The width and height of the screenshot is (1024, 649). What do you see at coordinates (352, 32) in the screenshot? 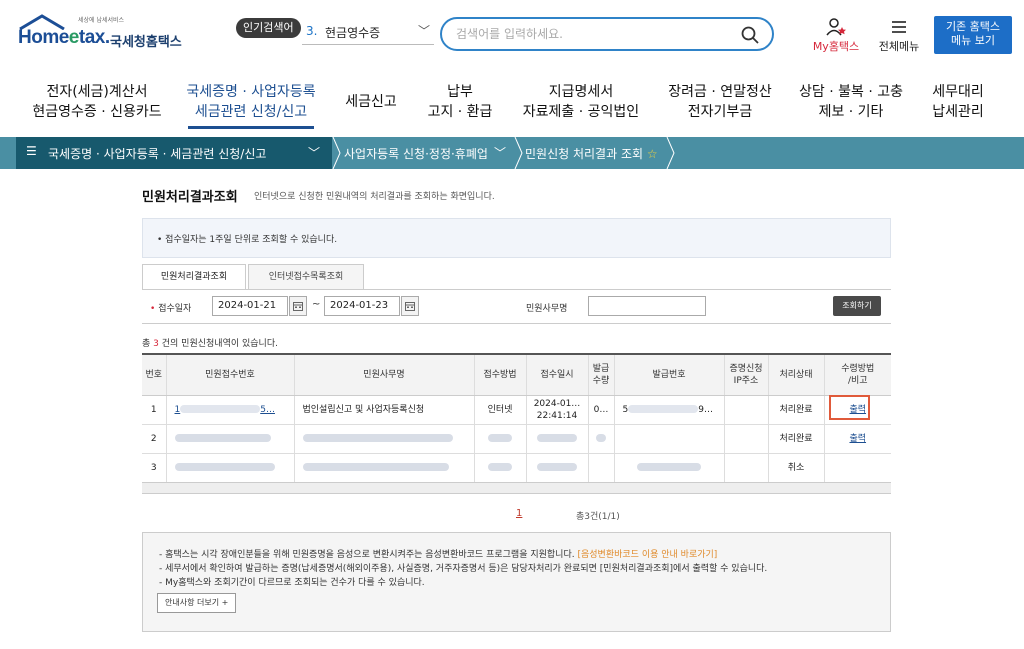
I see `popular-search-term: 현금영수증` at bounding box center [352, 32].